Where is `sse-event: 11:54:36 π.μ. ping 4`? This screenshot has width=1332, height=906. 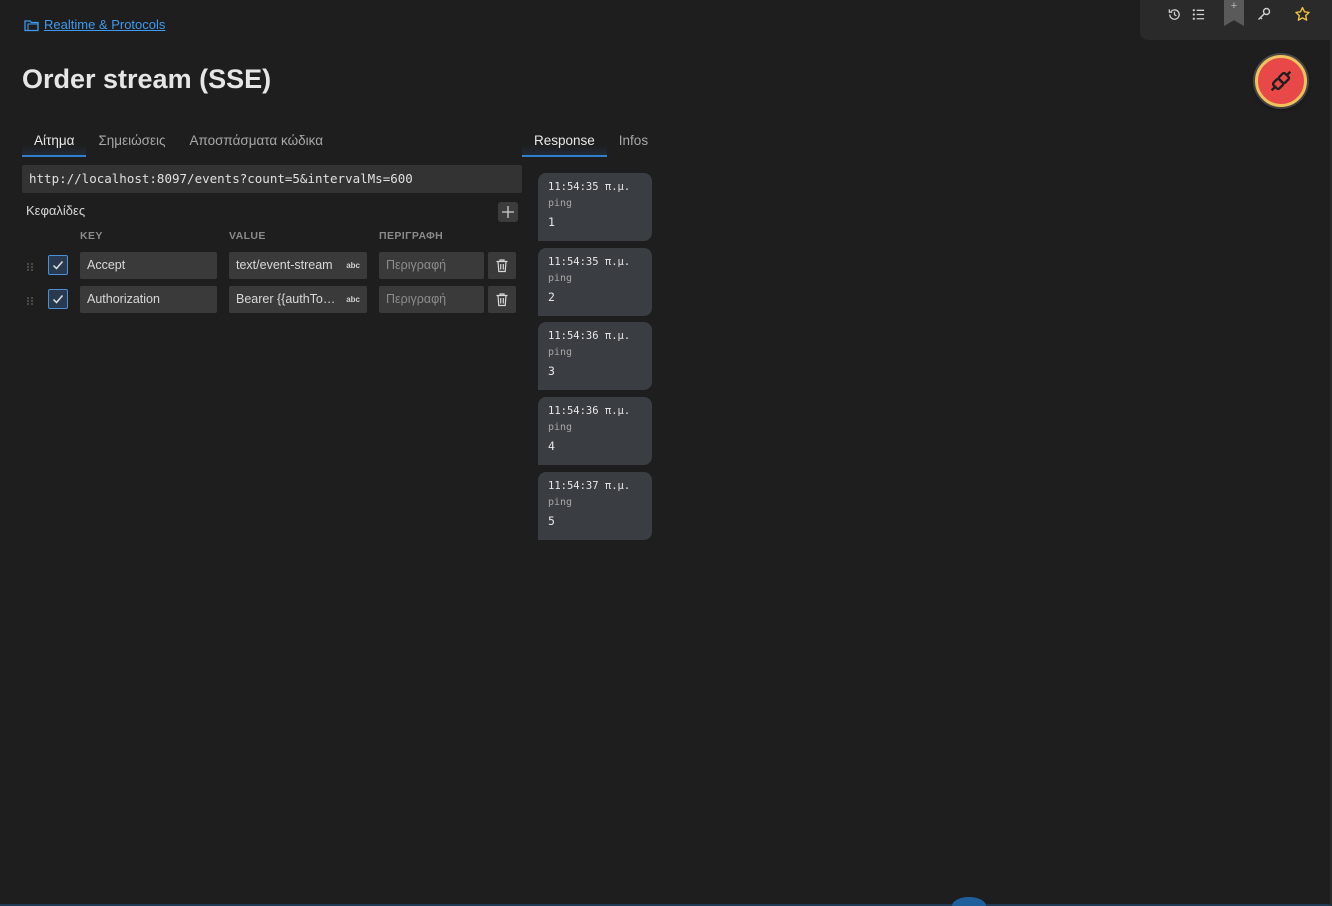
sse-event: 11:54:36 π.μ. ping 4 is located at coordinates (595, 431).